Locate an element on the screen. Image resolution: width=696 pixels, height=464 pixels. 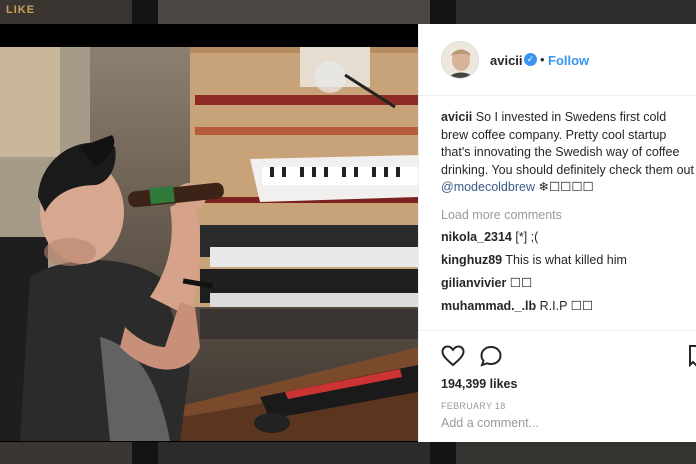
post-header: avicii ✓ • Follow is located at coordinates (557, 60).